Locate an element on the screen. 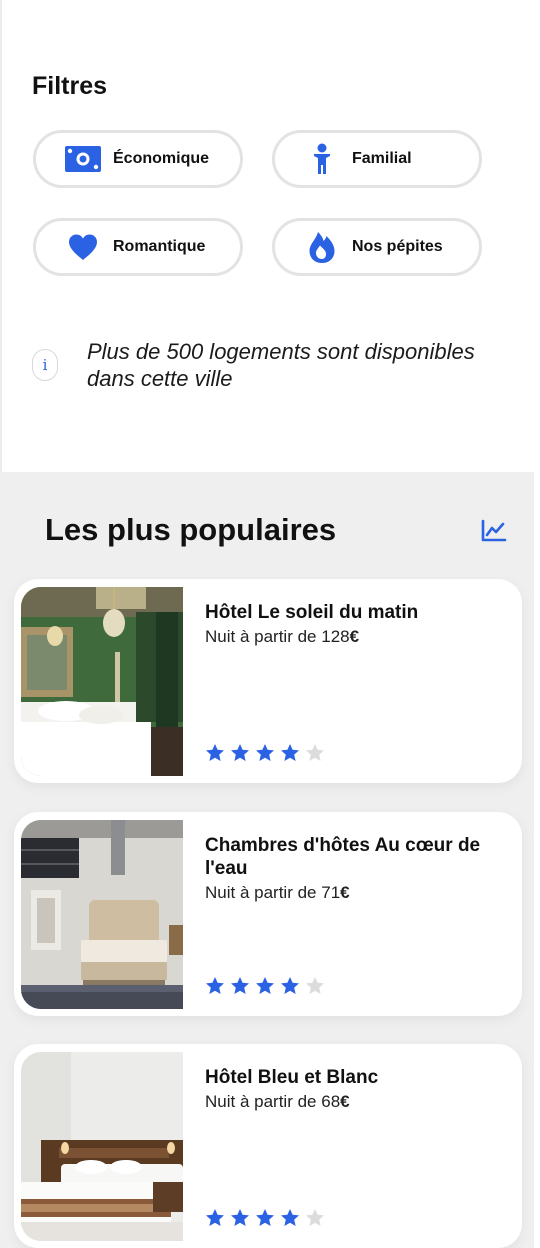 The height and width of the screenshot is (1248, 540). filters-title: Filtres is located at coordinates (70, 86).